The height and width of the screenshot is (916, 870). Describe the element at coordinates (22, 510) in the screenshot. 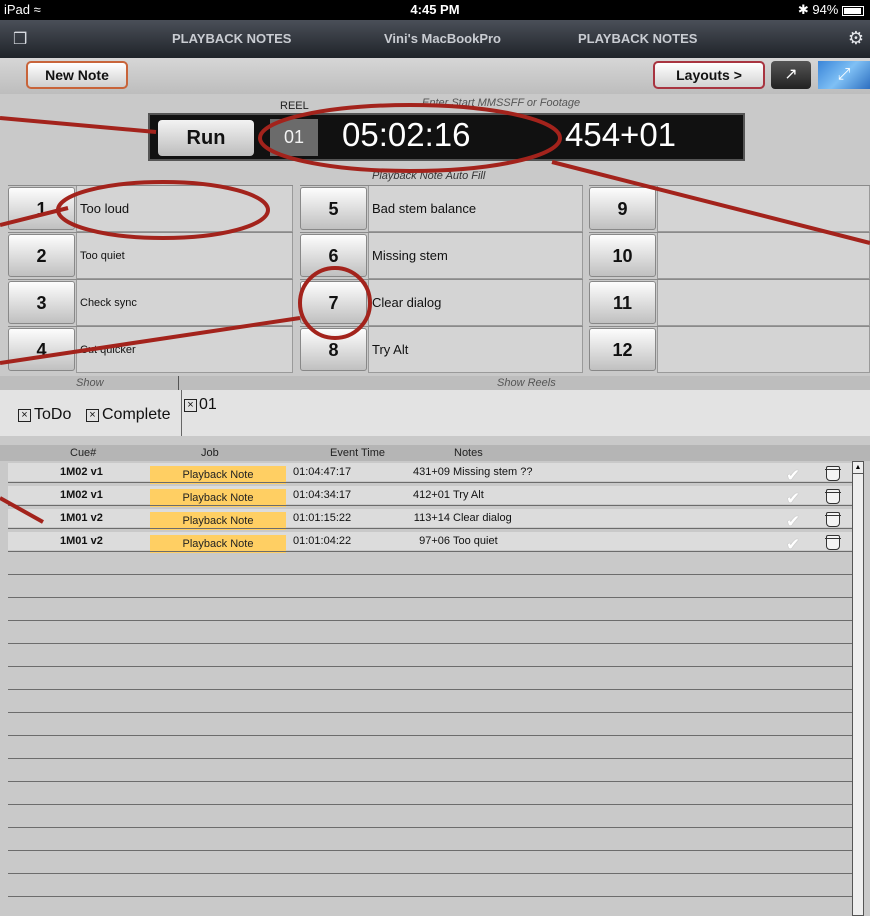

I see `annotation-line-table` at that location.